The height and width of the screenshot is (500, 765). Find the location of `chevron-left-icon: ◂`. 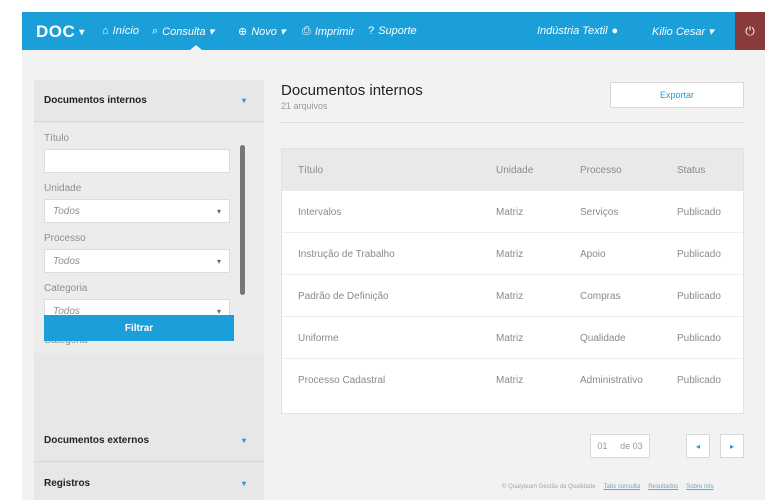

chevron-left-icon: ◂ is located at coordinates (697, 446).